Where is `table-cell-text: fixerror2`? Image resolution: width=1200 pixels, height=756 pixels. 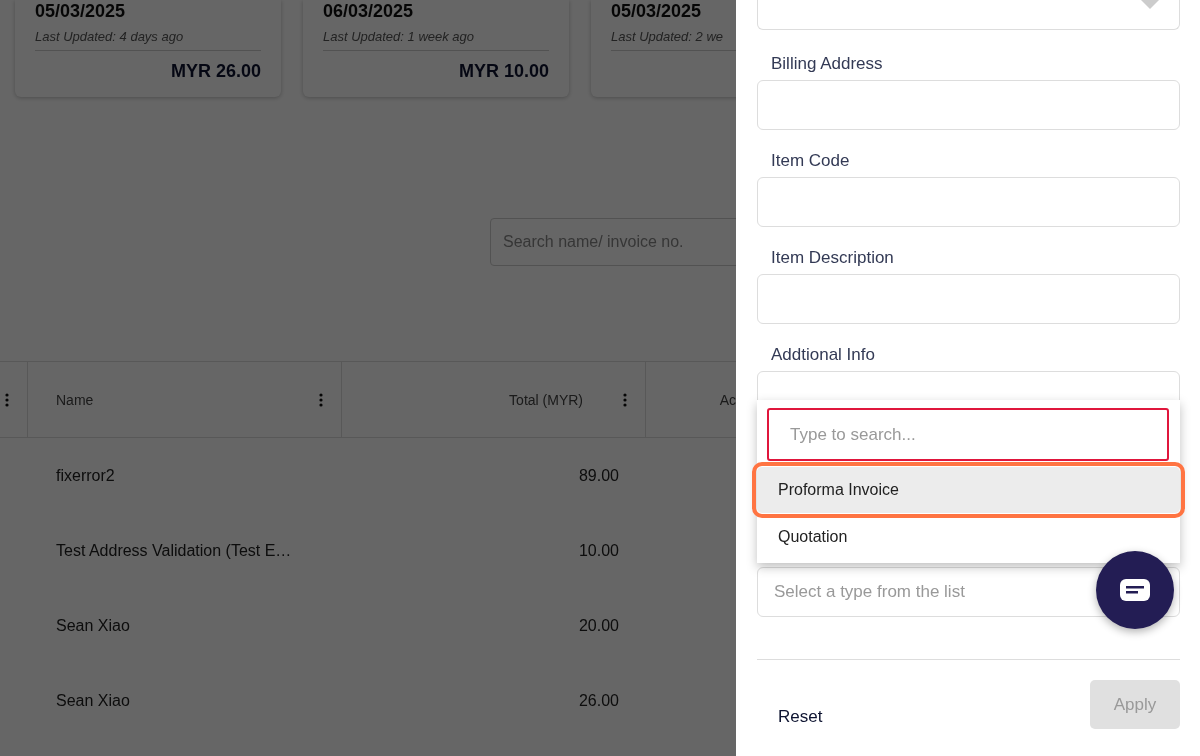
table-cell-text: fixerror2 is located at coordinates (85, 475).